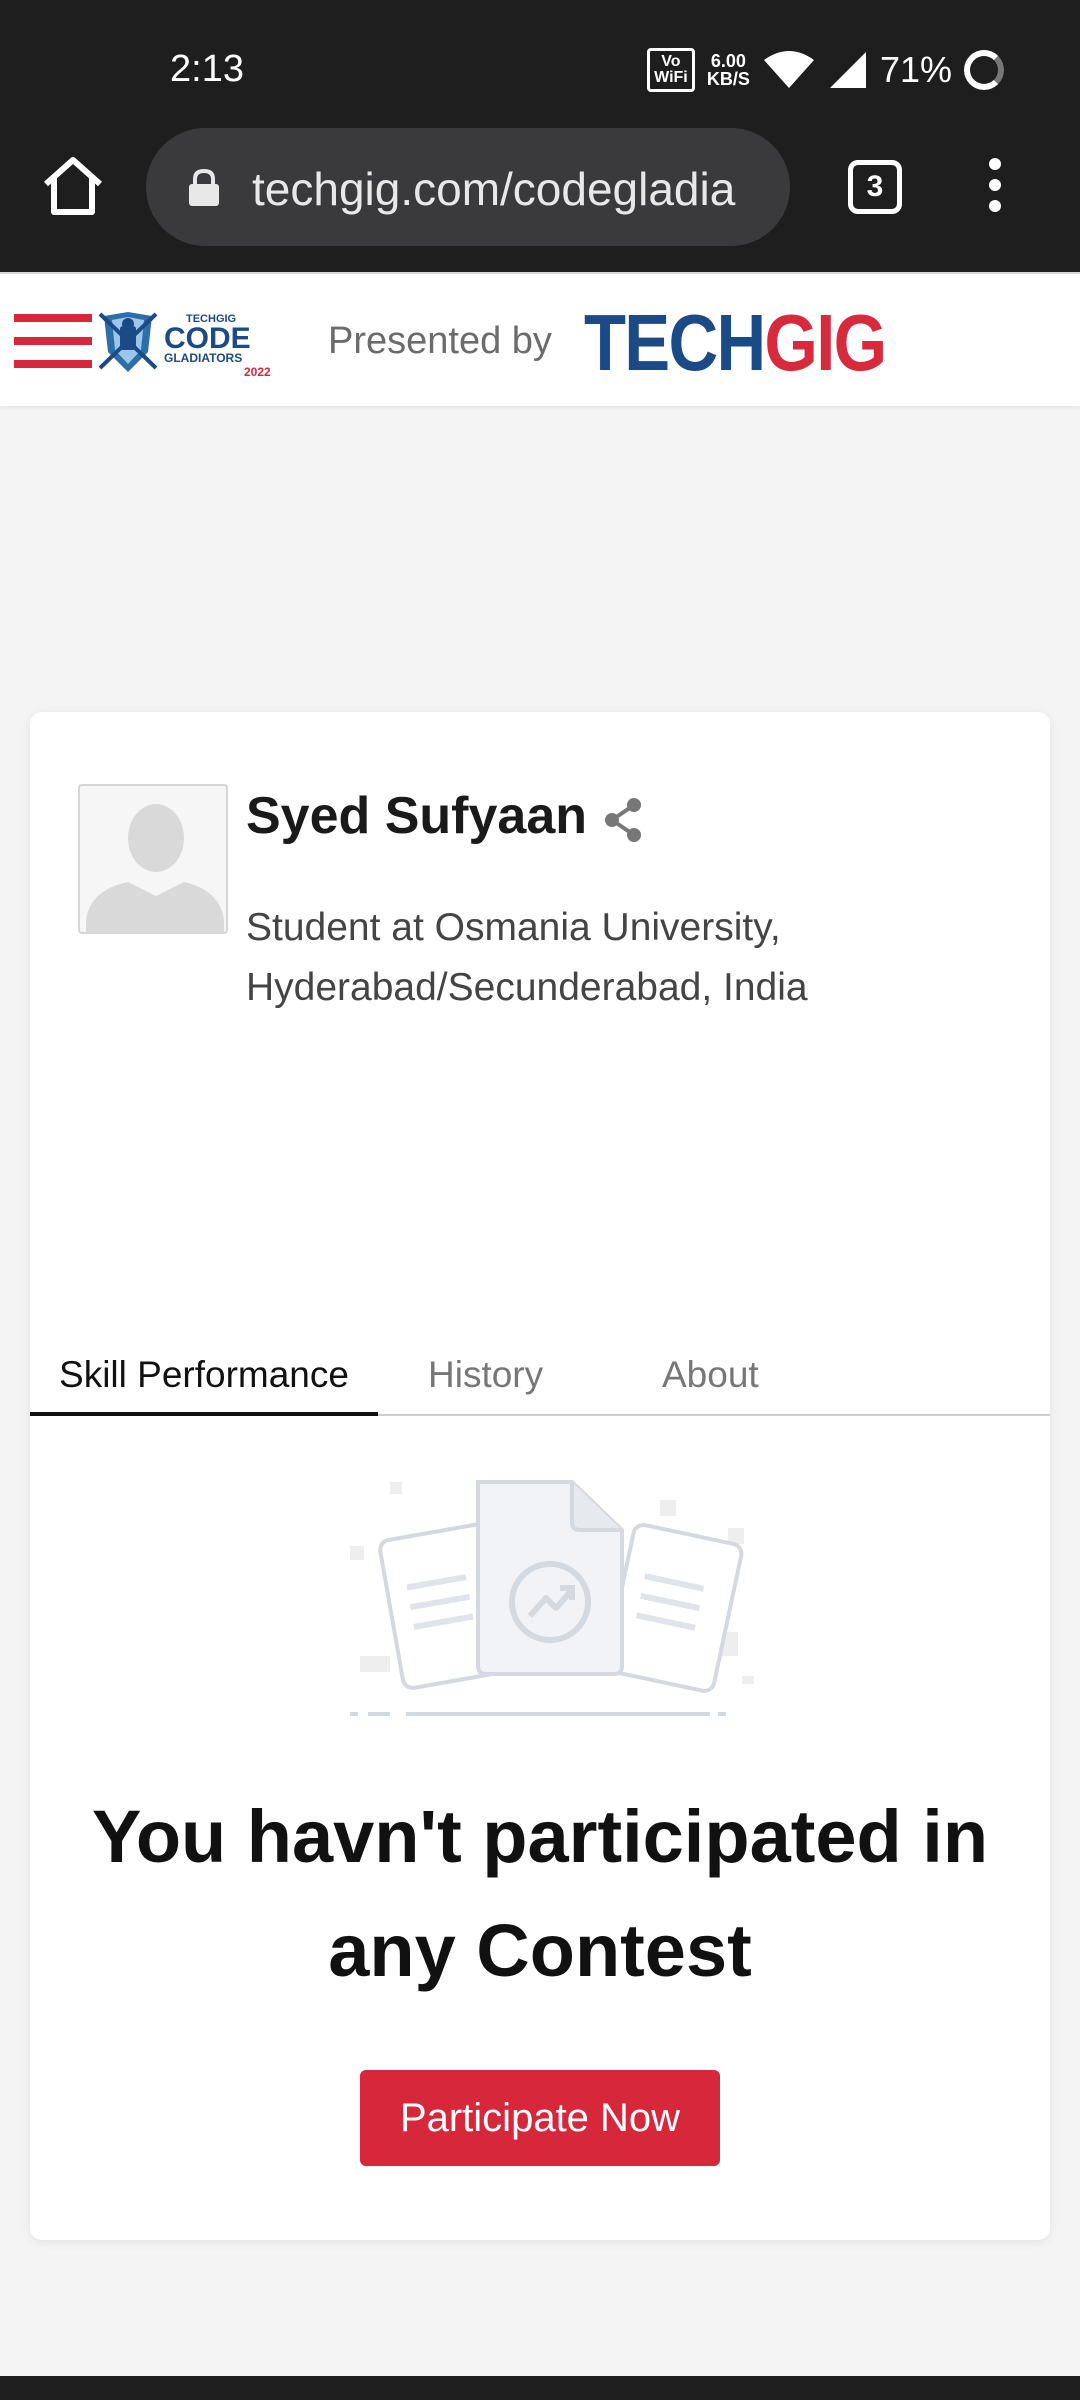  I want to click on overflow-menu-icon, so click(995, 188).